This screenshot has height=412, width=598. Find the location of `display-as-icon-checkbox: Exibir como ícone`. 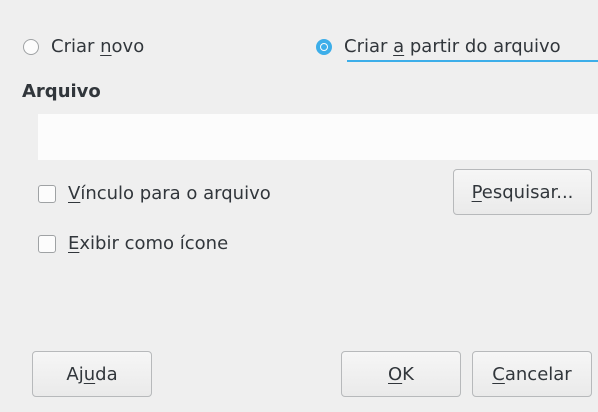

display-as-icon-checkbox: Exibir como ícone is located at coordinates (133, 243).